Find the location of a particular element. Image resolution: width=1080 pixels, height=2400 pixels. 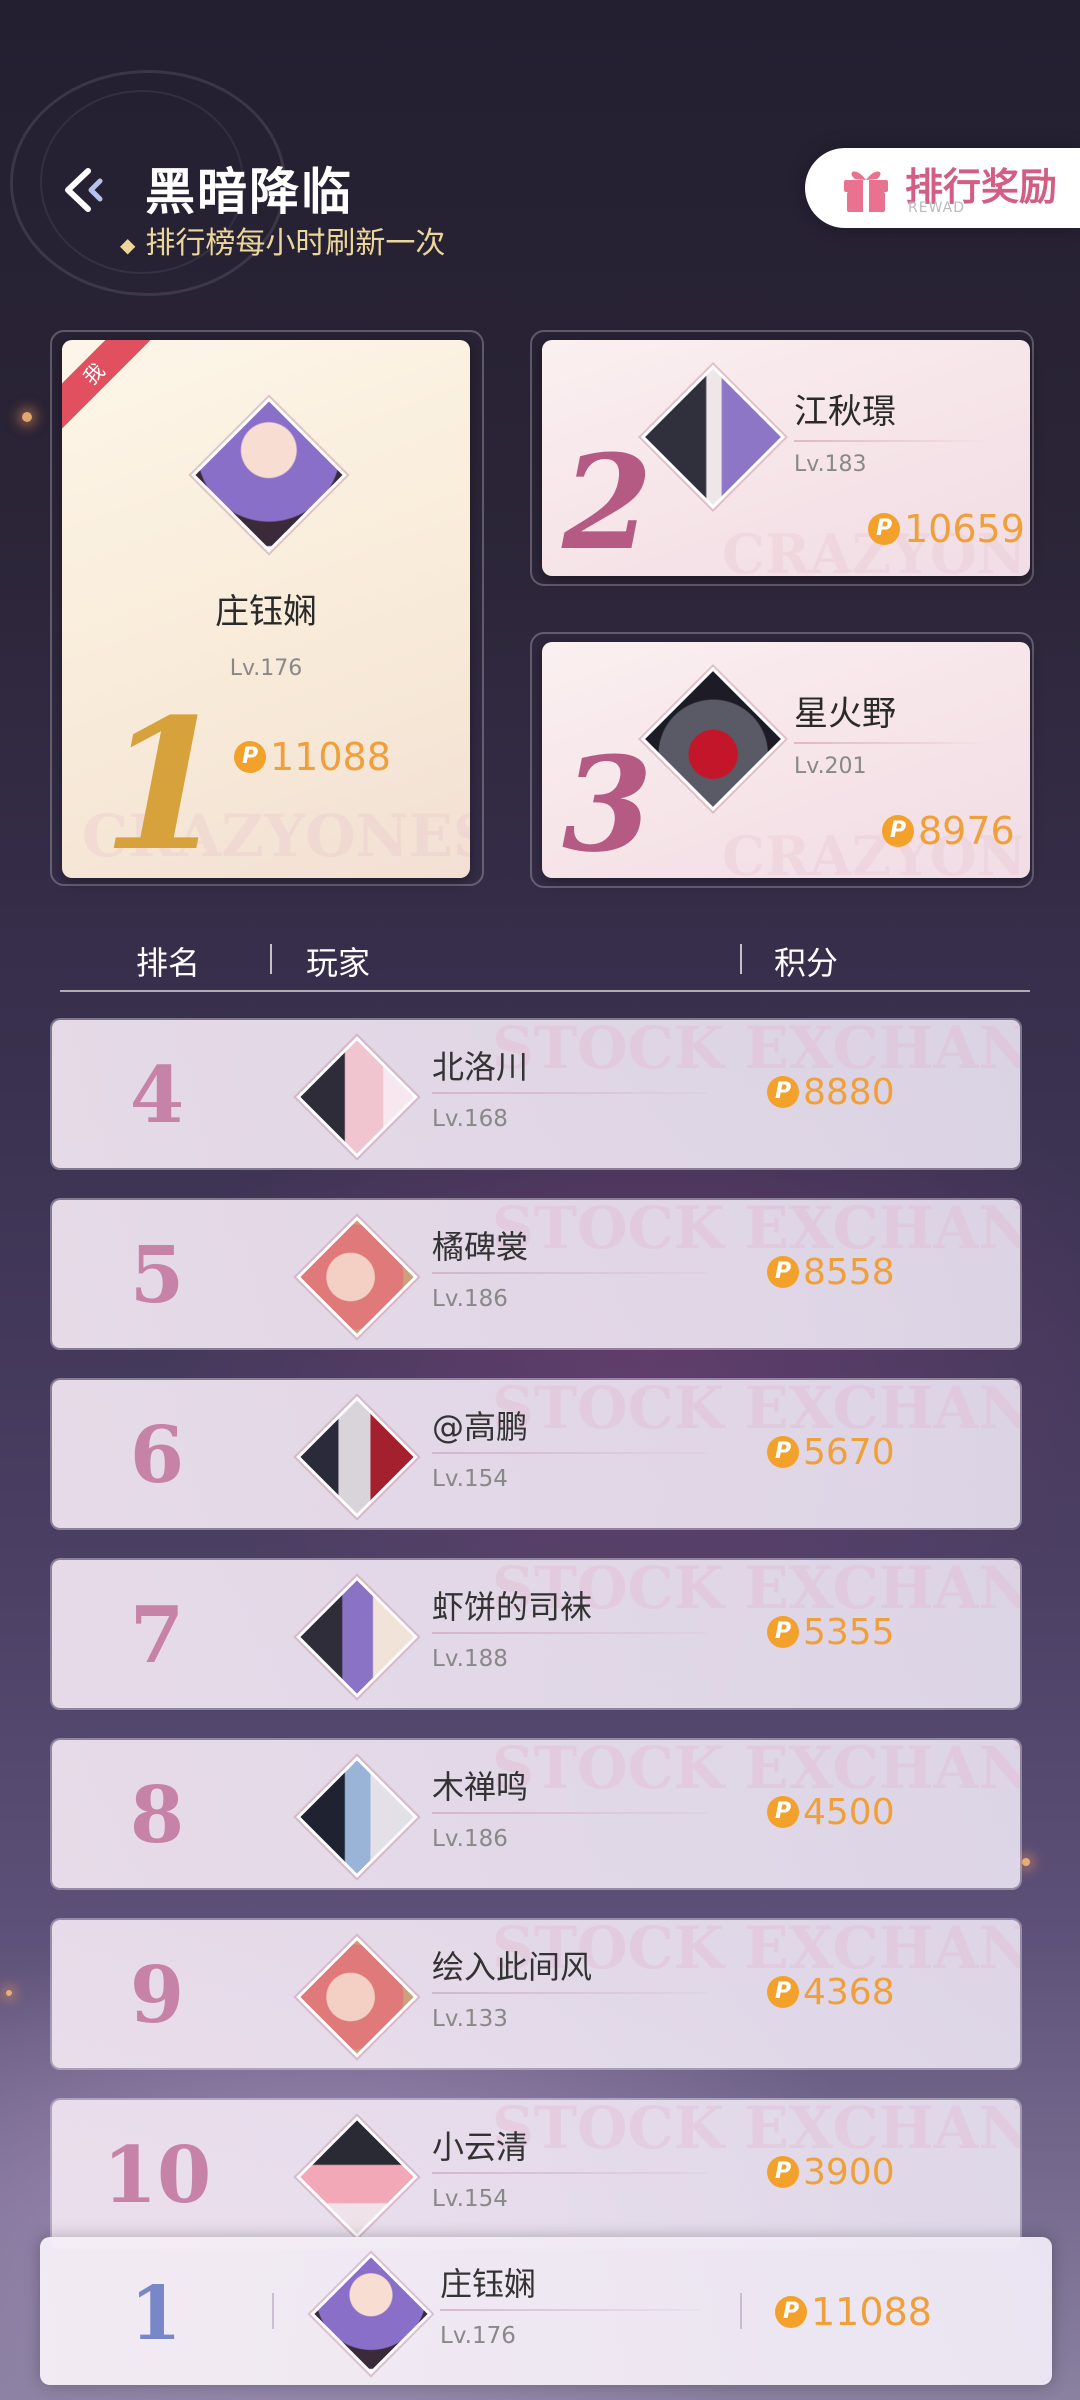

ranking-row: STOCK EXCHANGE 7 虾饼的司袜 Lv.188 P5355 is located at coordinates (536, 1634).